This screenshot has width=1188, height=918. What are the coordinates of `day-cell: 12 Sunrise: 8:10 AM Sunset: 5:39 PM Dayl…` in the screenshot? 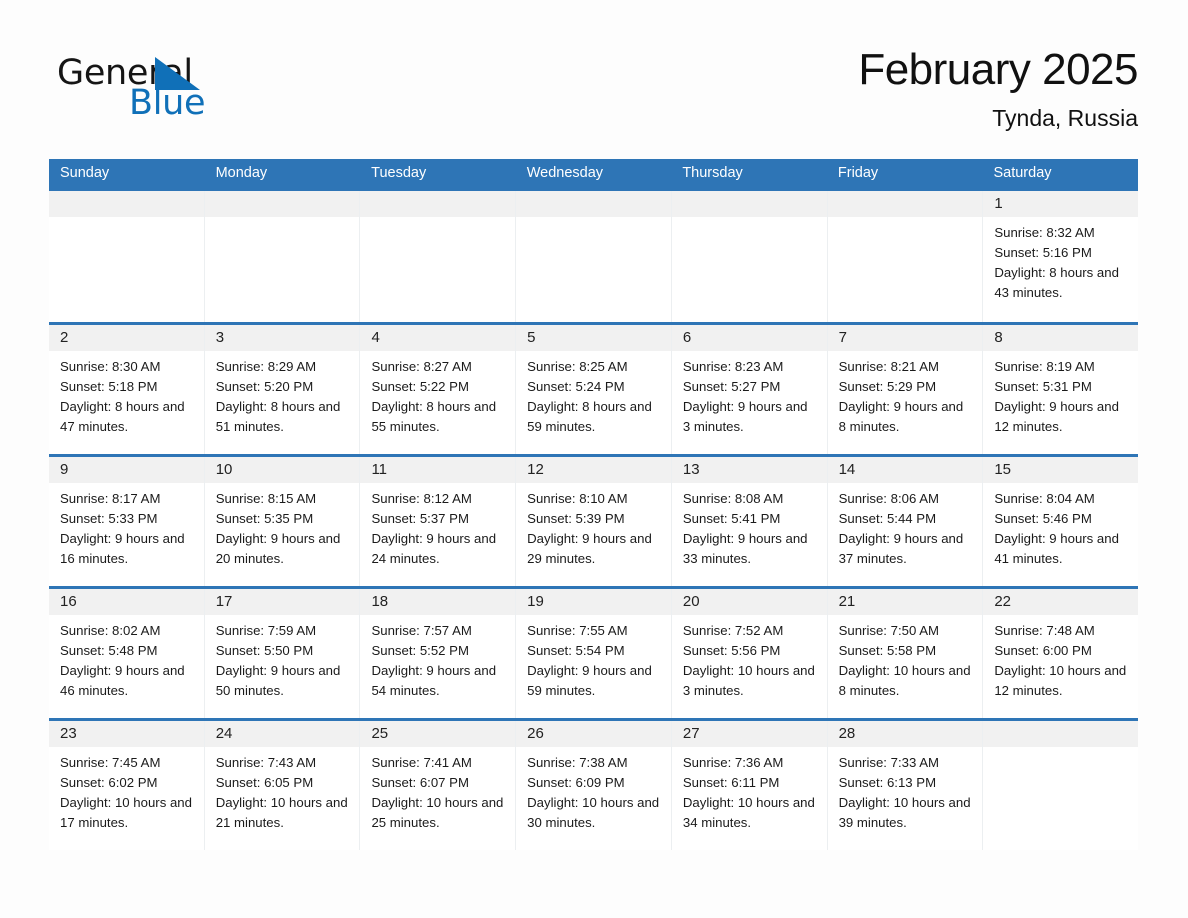 It's located at (593, 521).